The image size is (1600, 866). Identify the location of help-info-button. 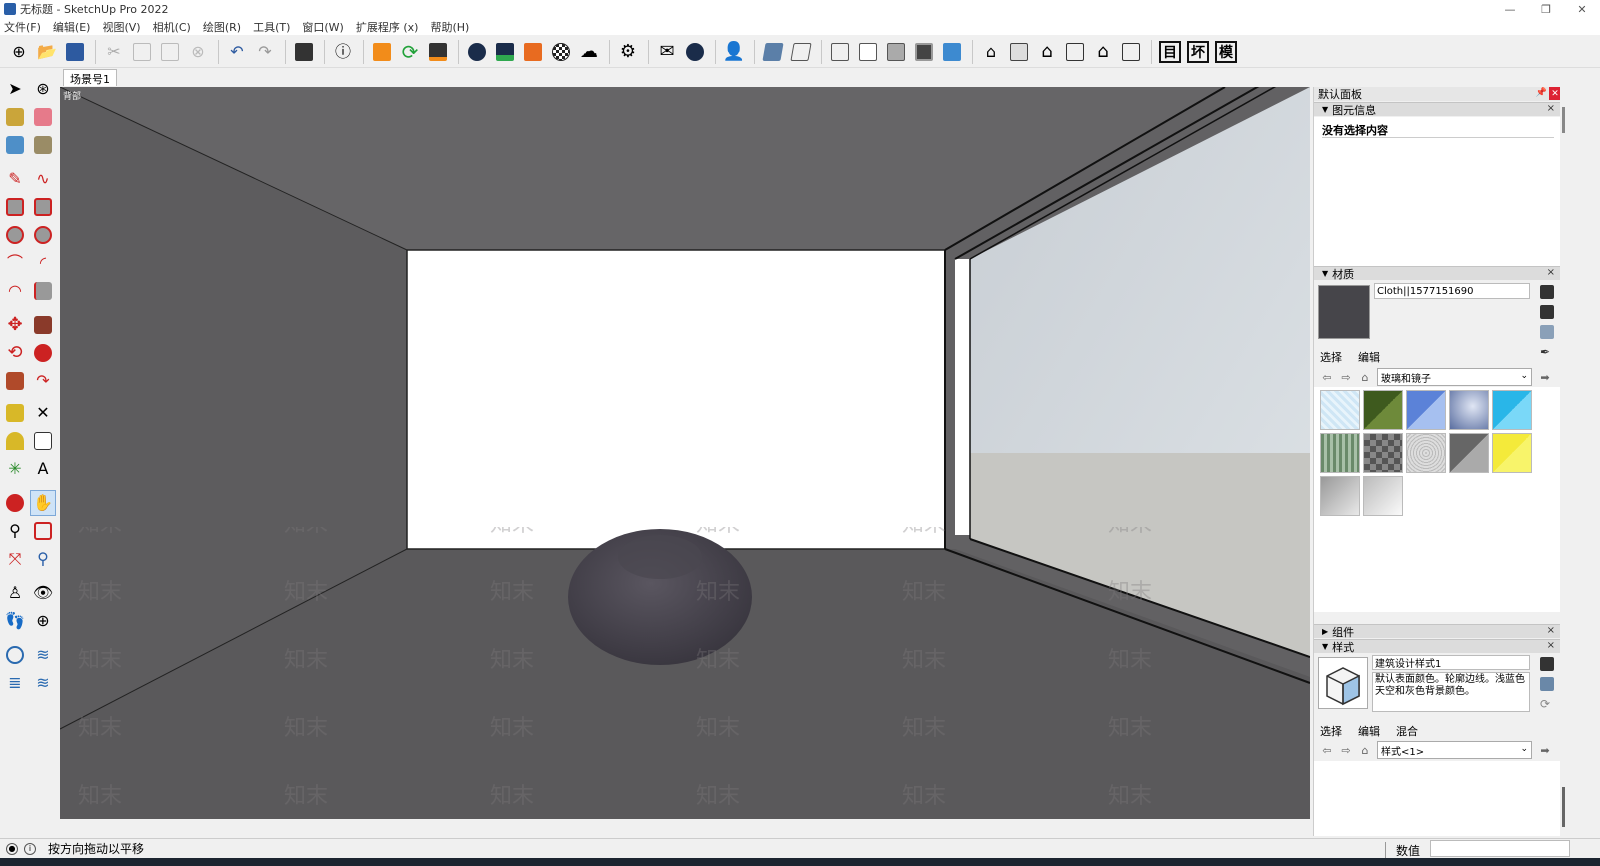
(695, 52).